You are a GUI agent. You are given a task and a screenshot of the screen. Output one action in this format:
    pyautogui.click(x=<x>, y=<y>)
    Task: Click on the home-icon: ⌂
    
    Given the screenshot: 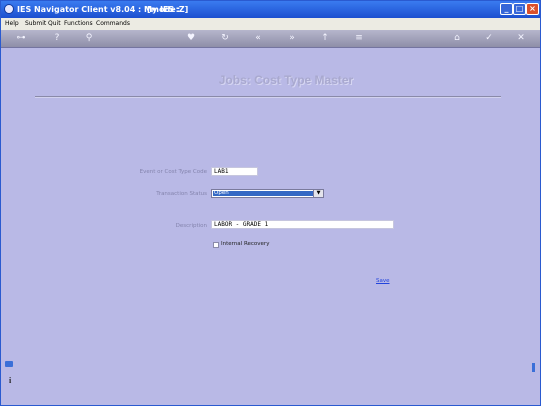 What is the action you would take?
    pyautogui.click(x=457, y=38)
    